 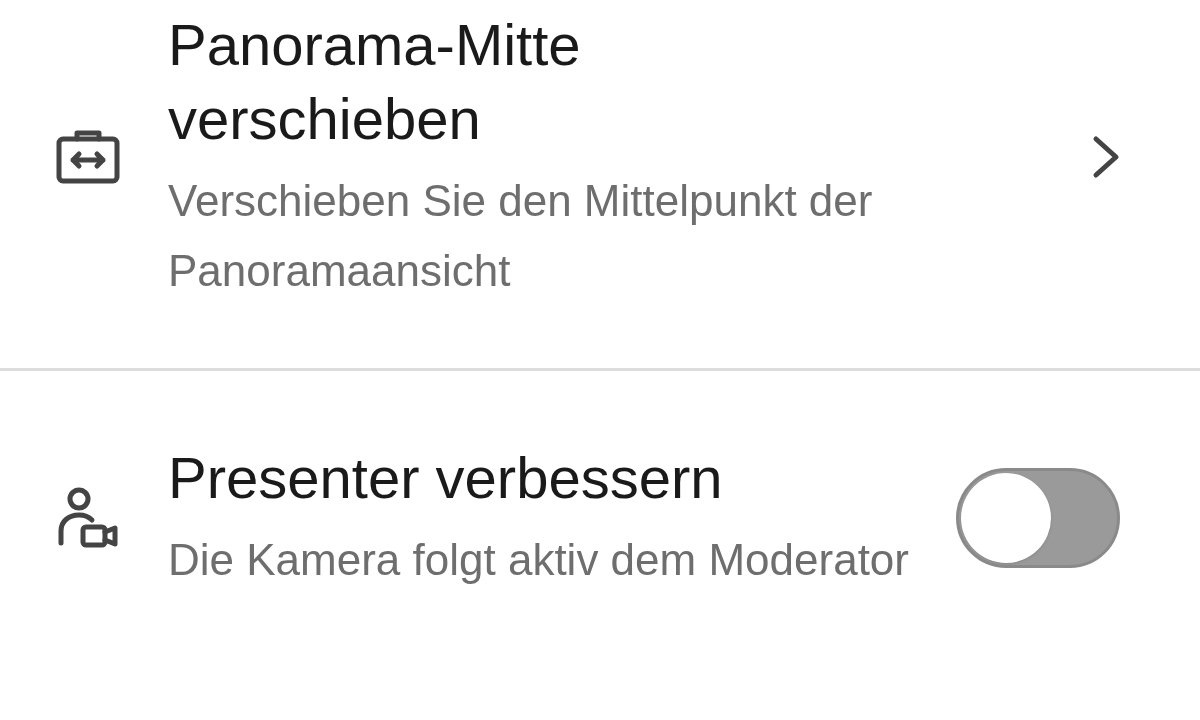 I want to click on setting-description: Die Kamera folgt aktiv dem Moderator, so click(x=539, y=560).